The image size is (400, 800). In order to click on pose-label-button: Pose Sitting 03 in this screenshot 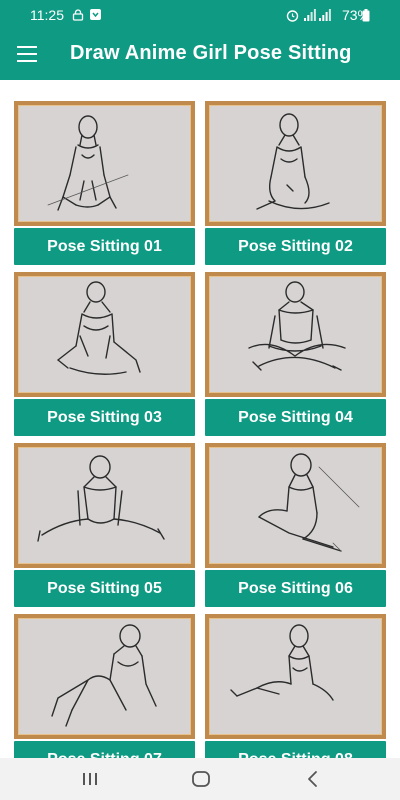, I will do `click(104, 417)`.